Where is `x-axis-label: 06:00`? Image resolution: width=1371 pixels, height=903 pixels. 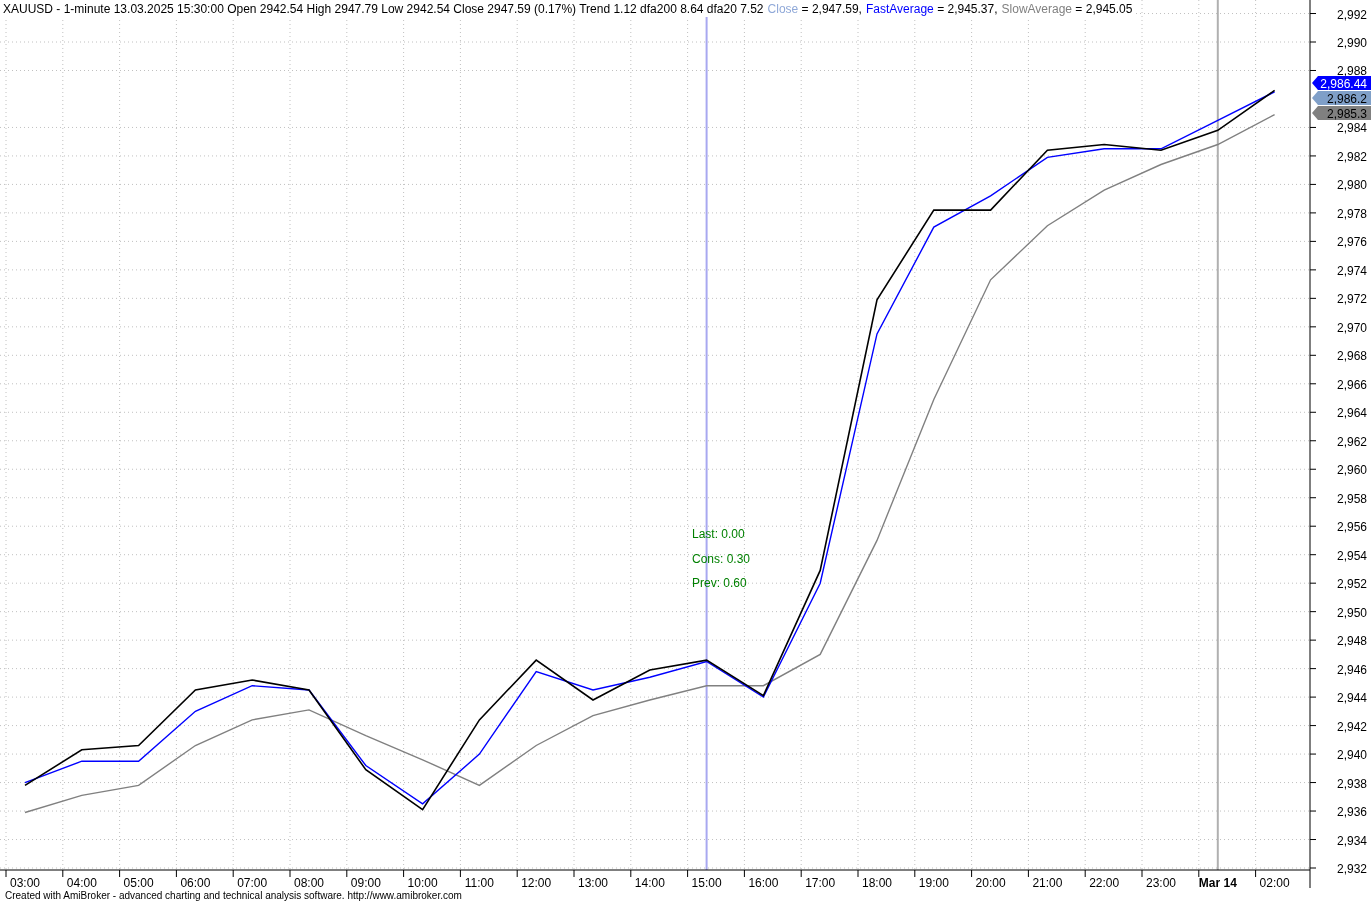
x-axis-label: 06:00 is located at coordinates (195, 882).